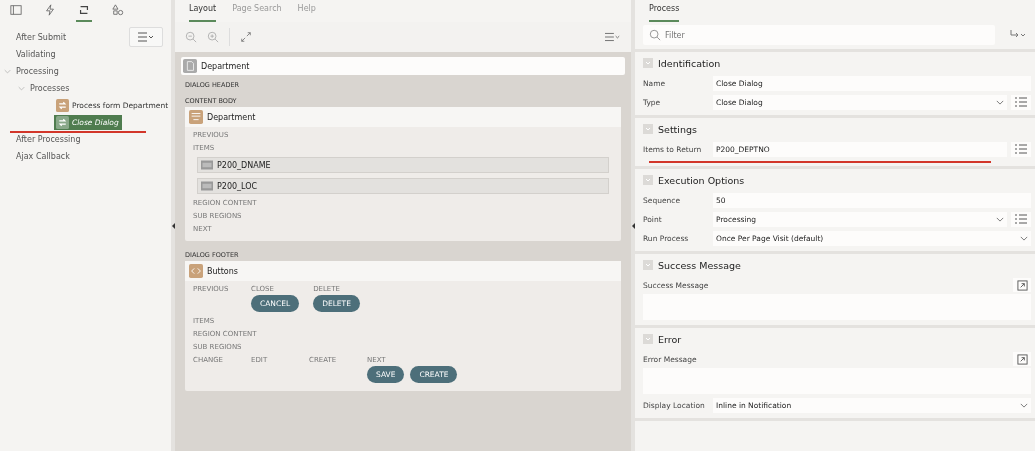 The width and height of the screenshot is (1035, 451). Describe the element at coordinates (664, 13) in the screenshot. I see `panel-tab: Process` at that location.